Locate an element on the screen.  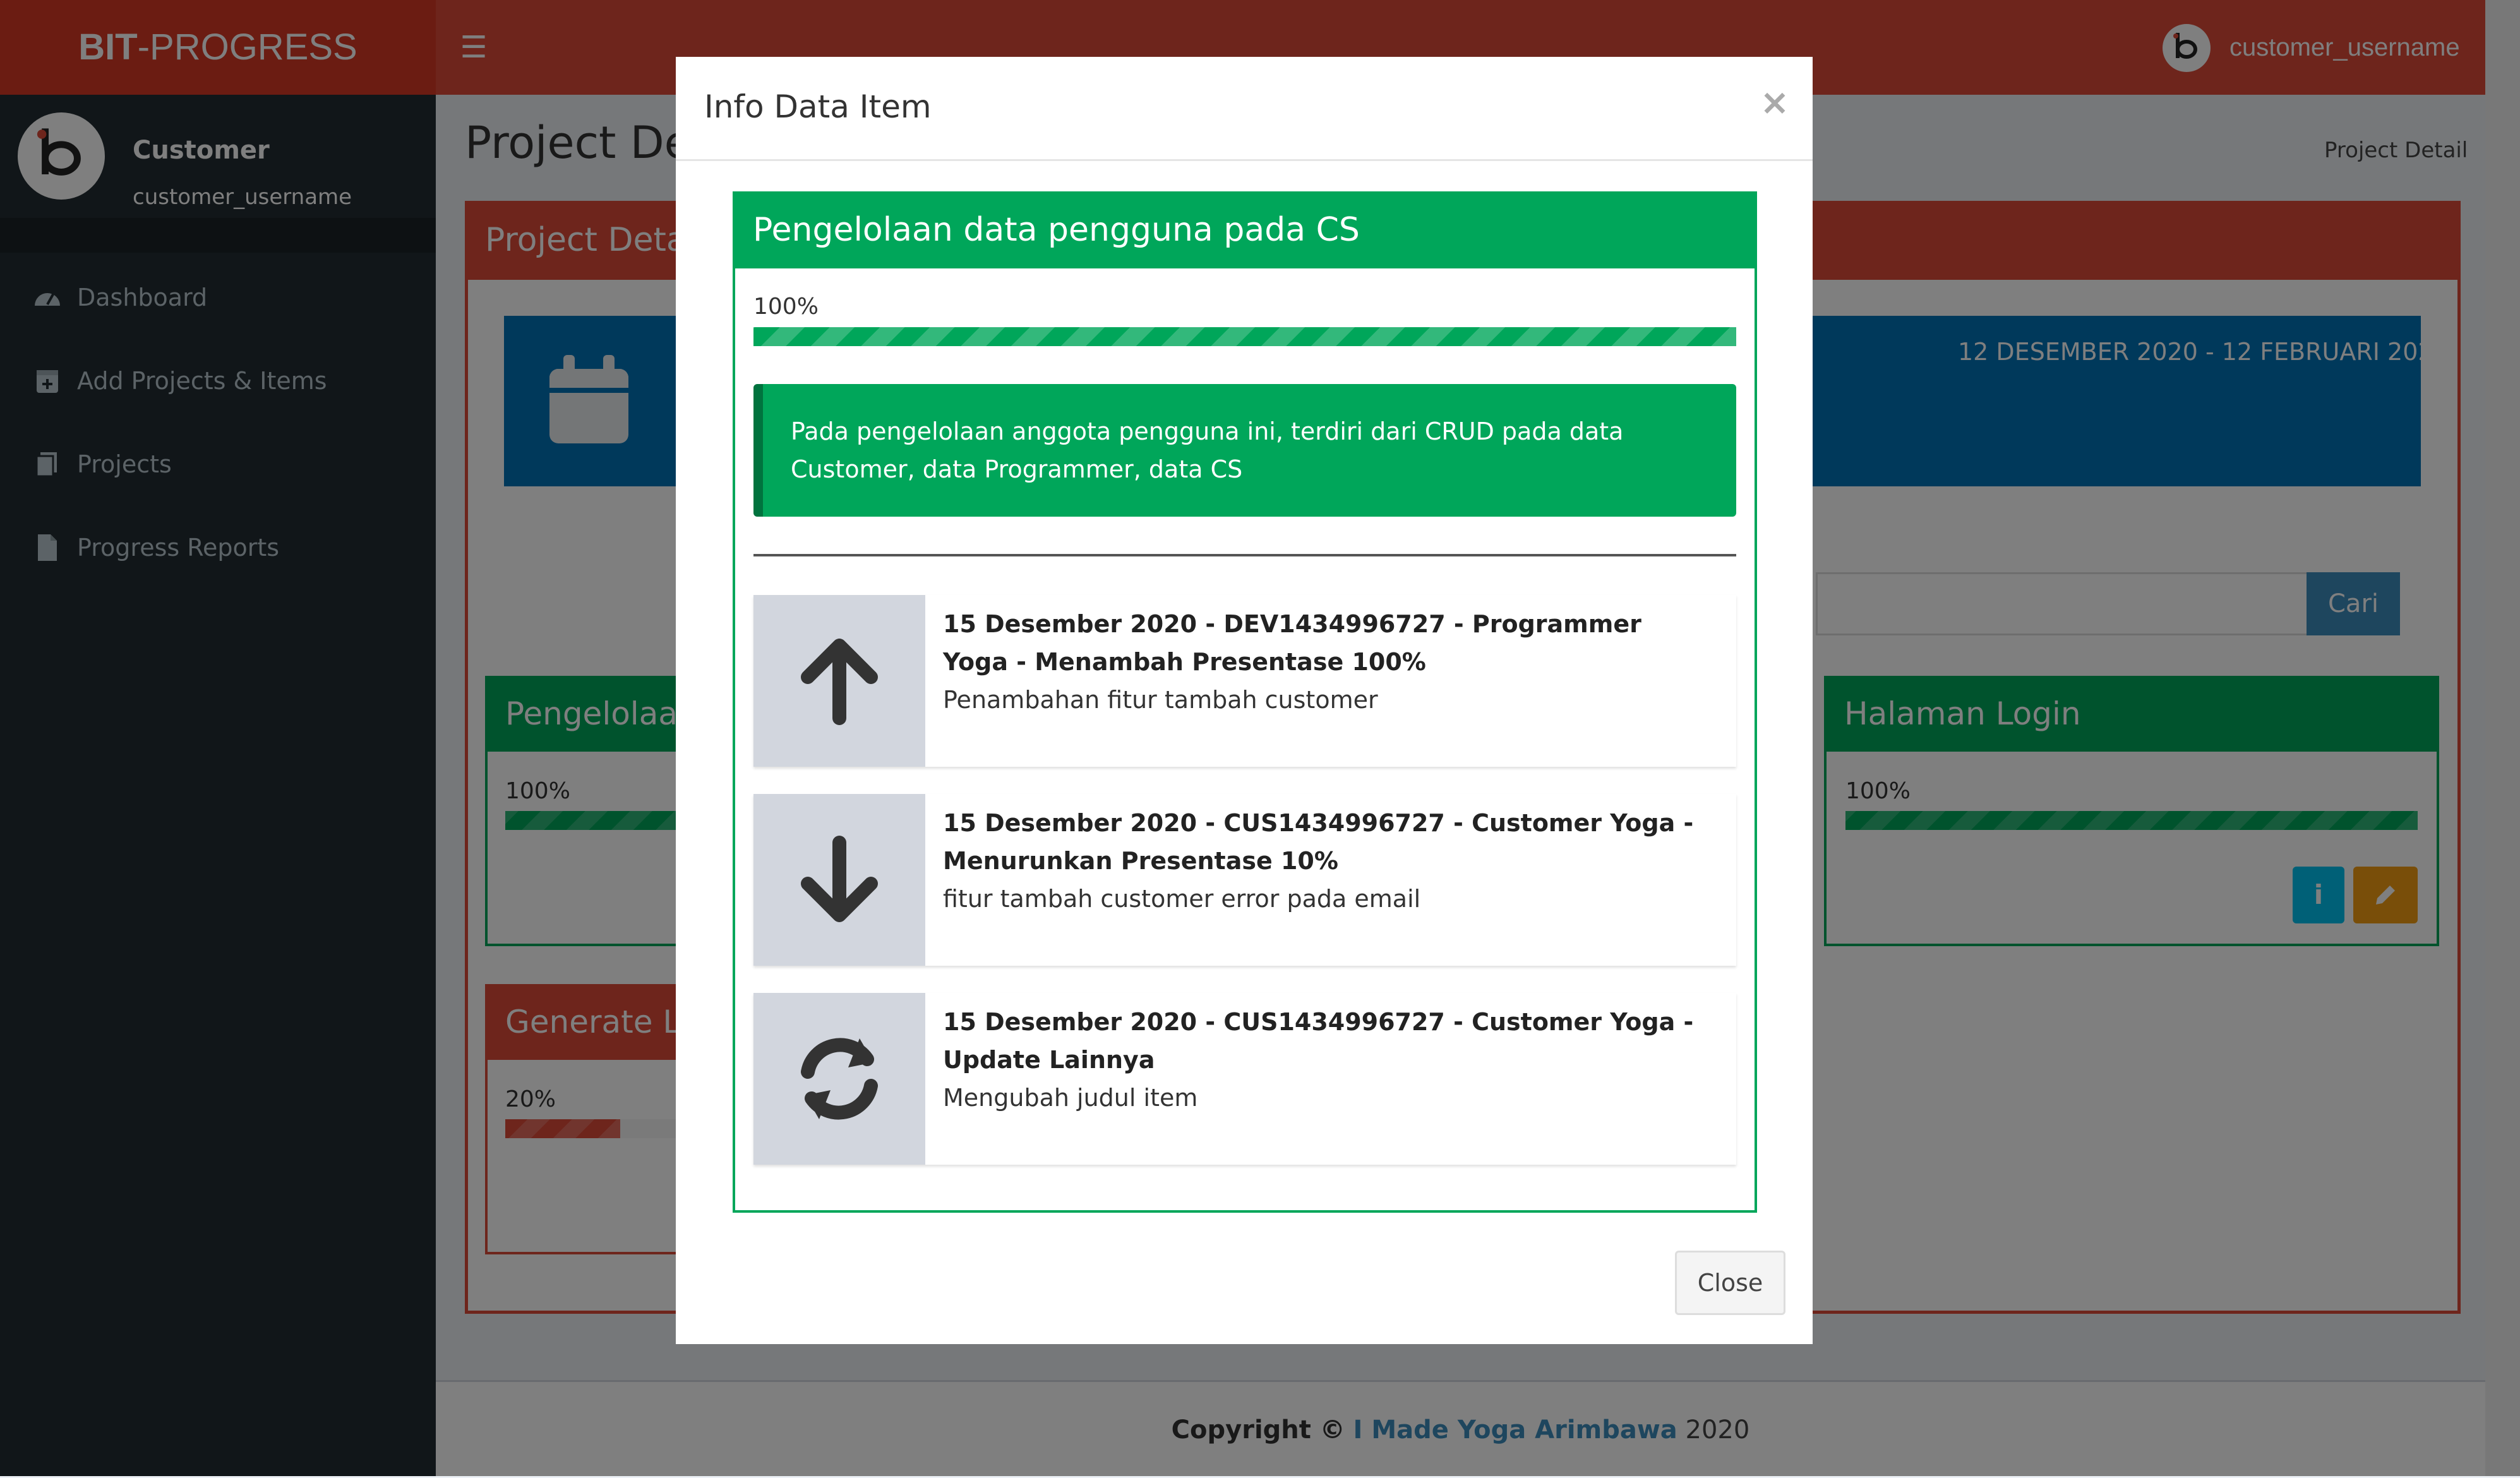
modal-item-progress-bar is located at coordinates (1244, 336).